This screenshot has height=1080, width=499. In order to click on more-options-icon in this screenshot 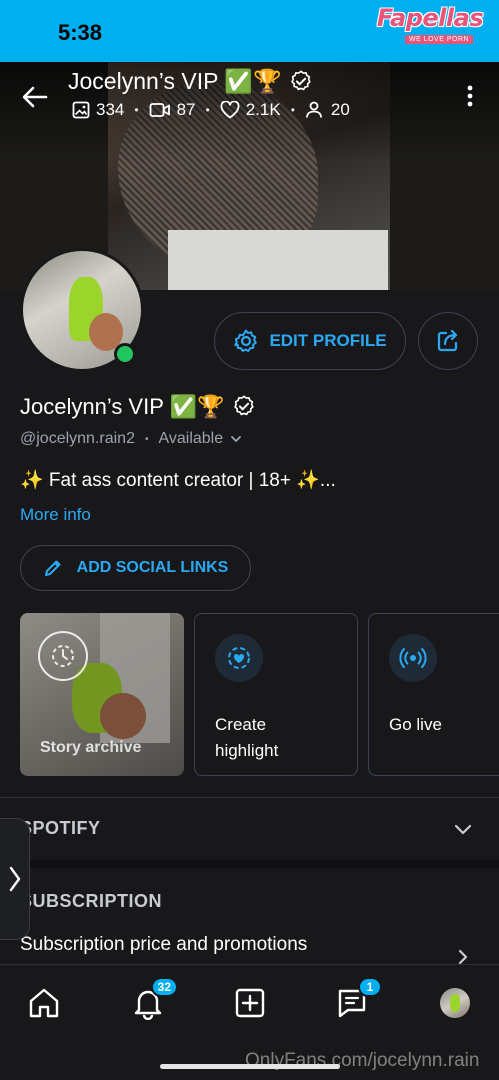, I will do `click(470, 97)`.